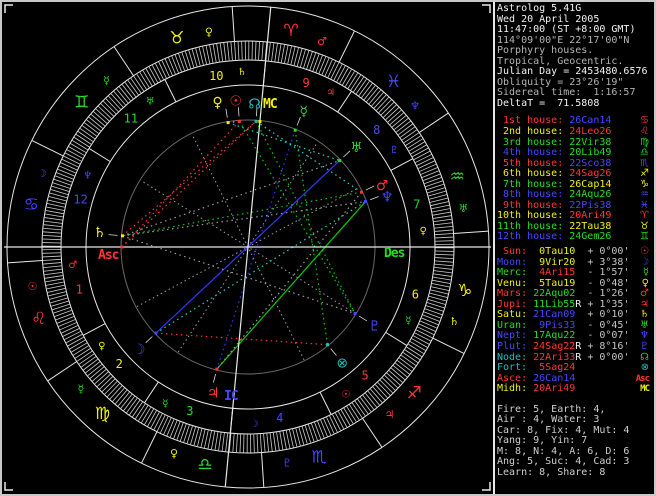 This screenshot has width=656, height=496. I want to click on mars-marker, so click(361, 192).